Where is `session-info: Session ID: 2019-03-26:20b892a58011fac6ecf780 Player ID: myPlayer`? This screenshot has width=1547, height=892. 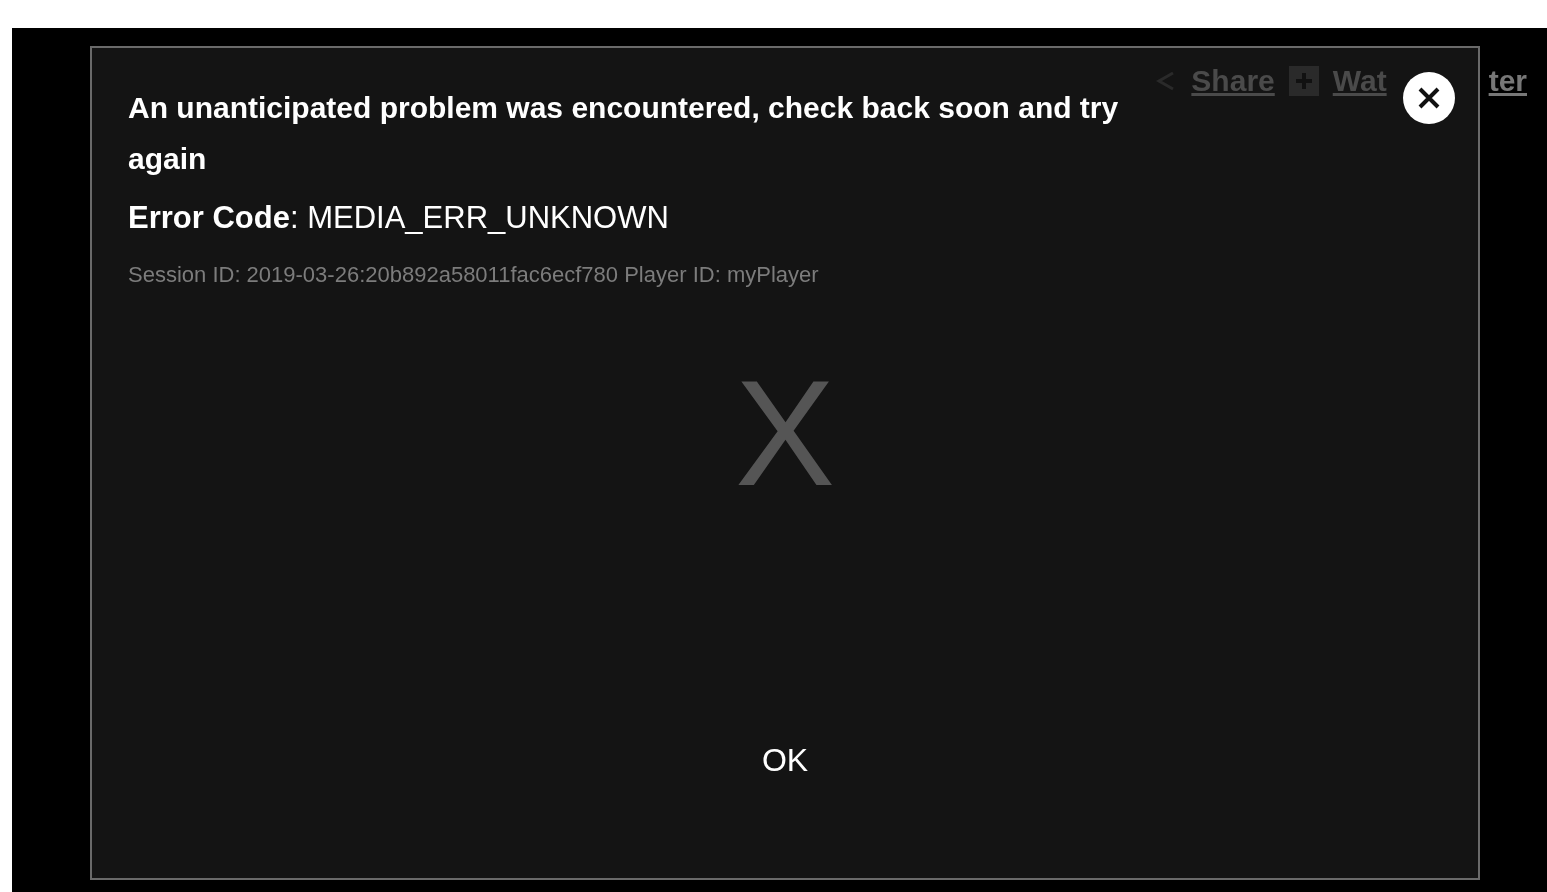
session-info: Session ID: 2019-03-26:20b892a58011fac6ecf780 Player ID: myPlayer is located at coordinates (474, 275).